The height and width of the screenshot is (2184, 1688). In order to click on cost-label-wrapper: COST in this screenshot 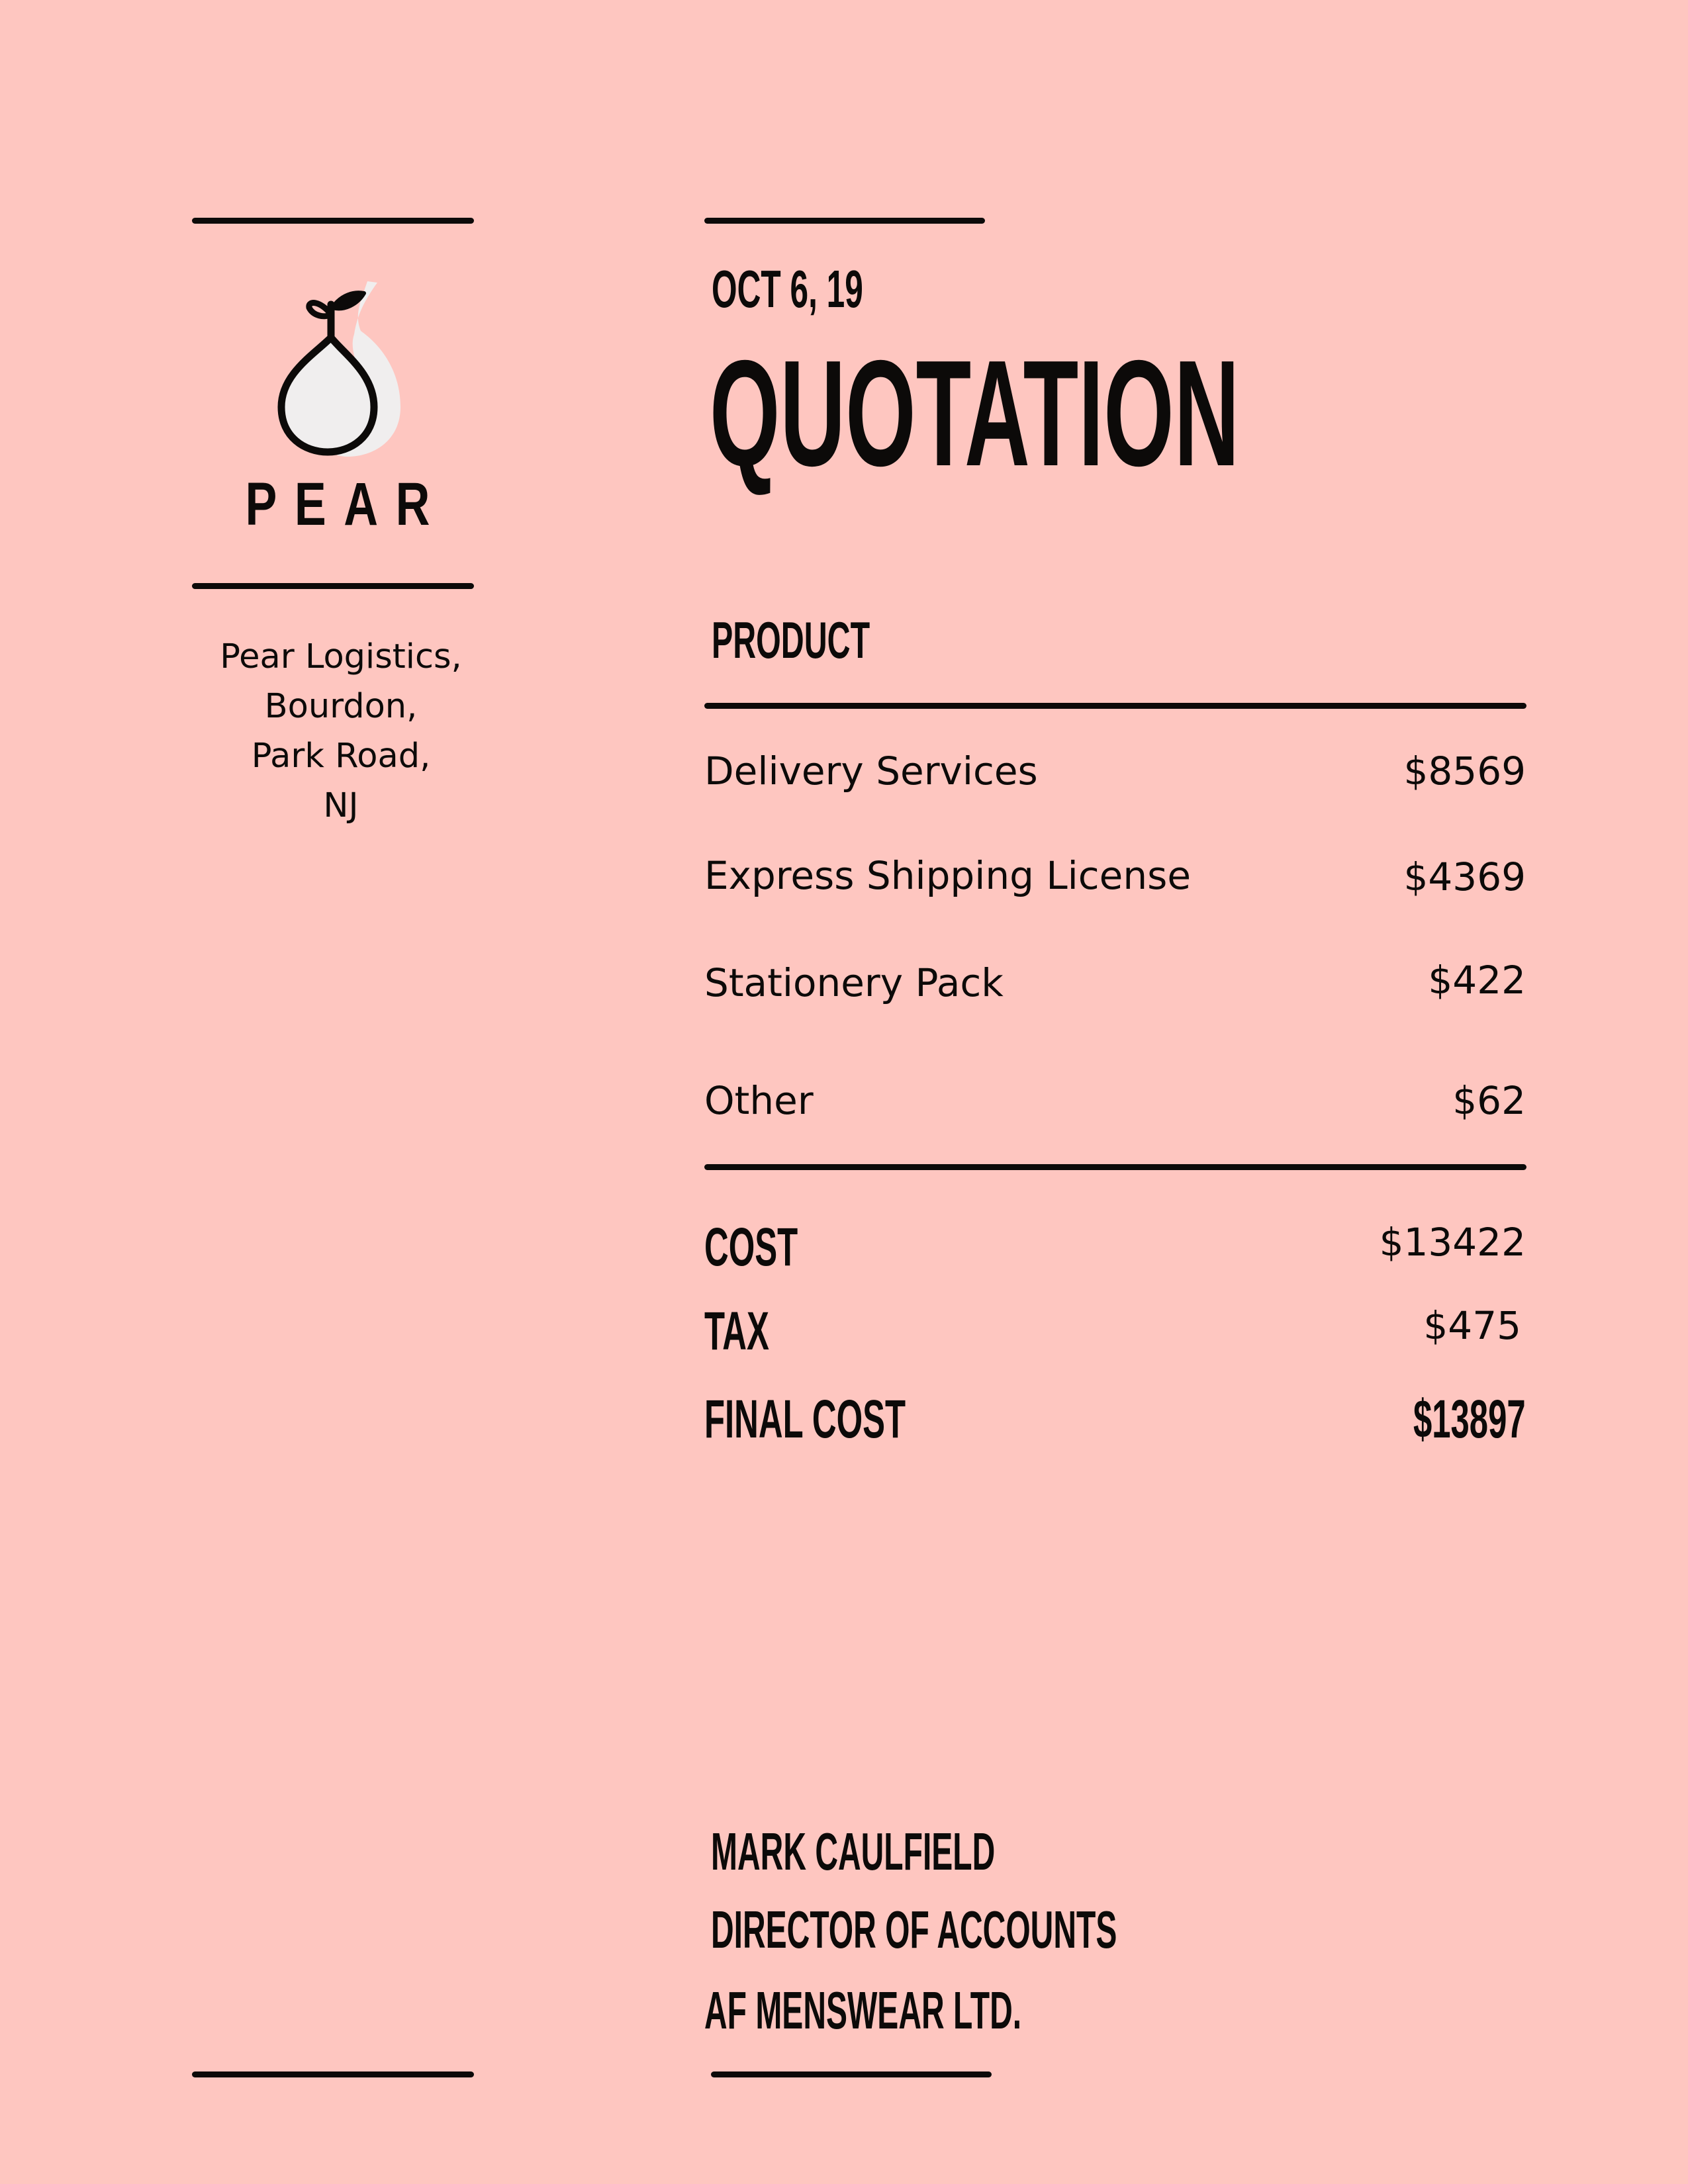, I will do `click(779, 1247)`.